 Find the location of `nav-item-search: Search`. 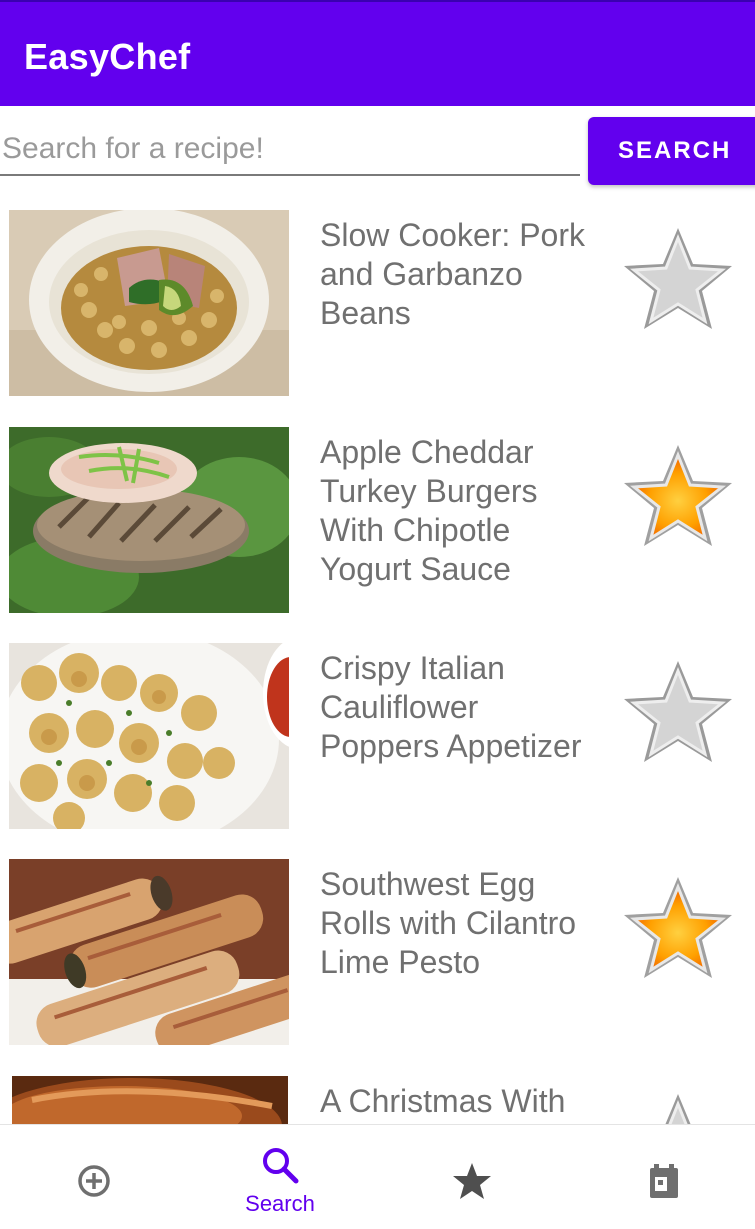

nav-item-search: Search is located at coordinates (280, 1177).